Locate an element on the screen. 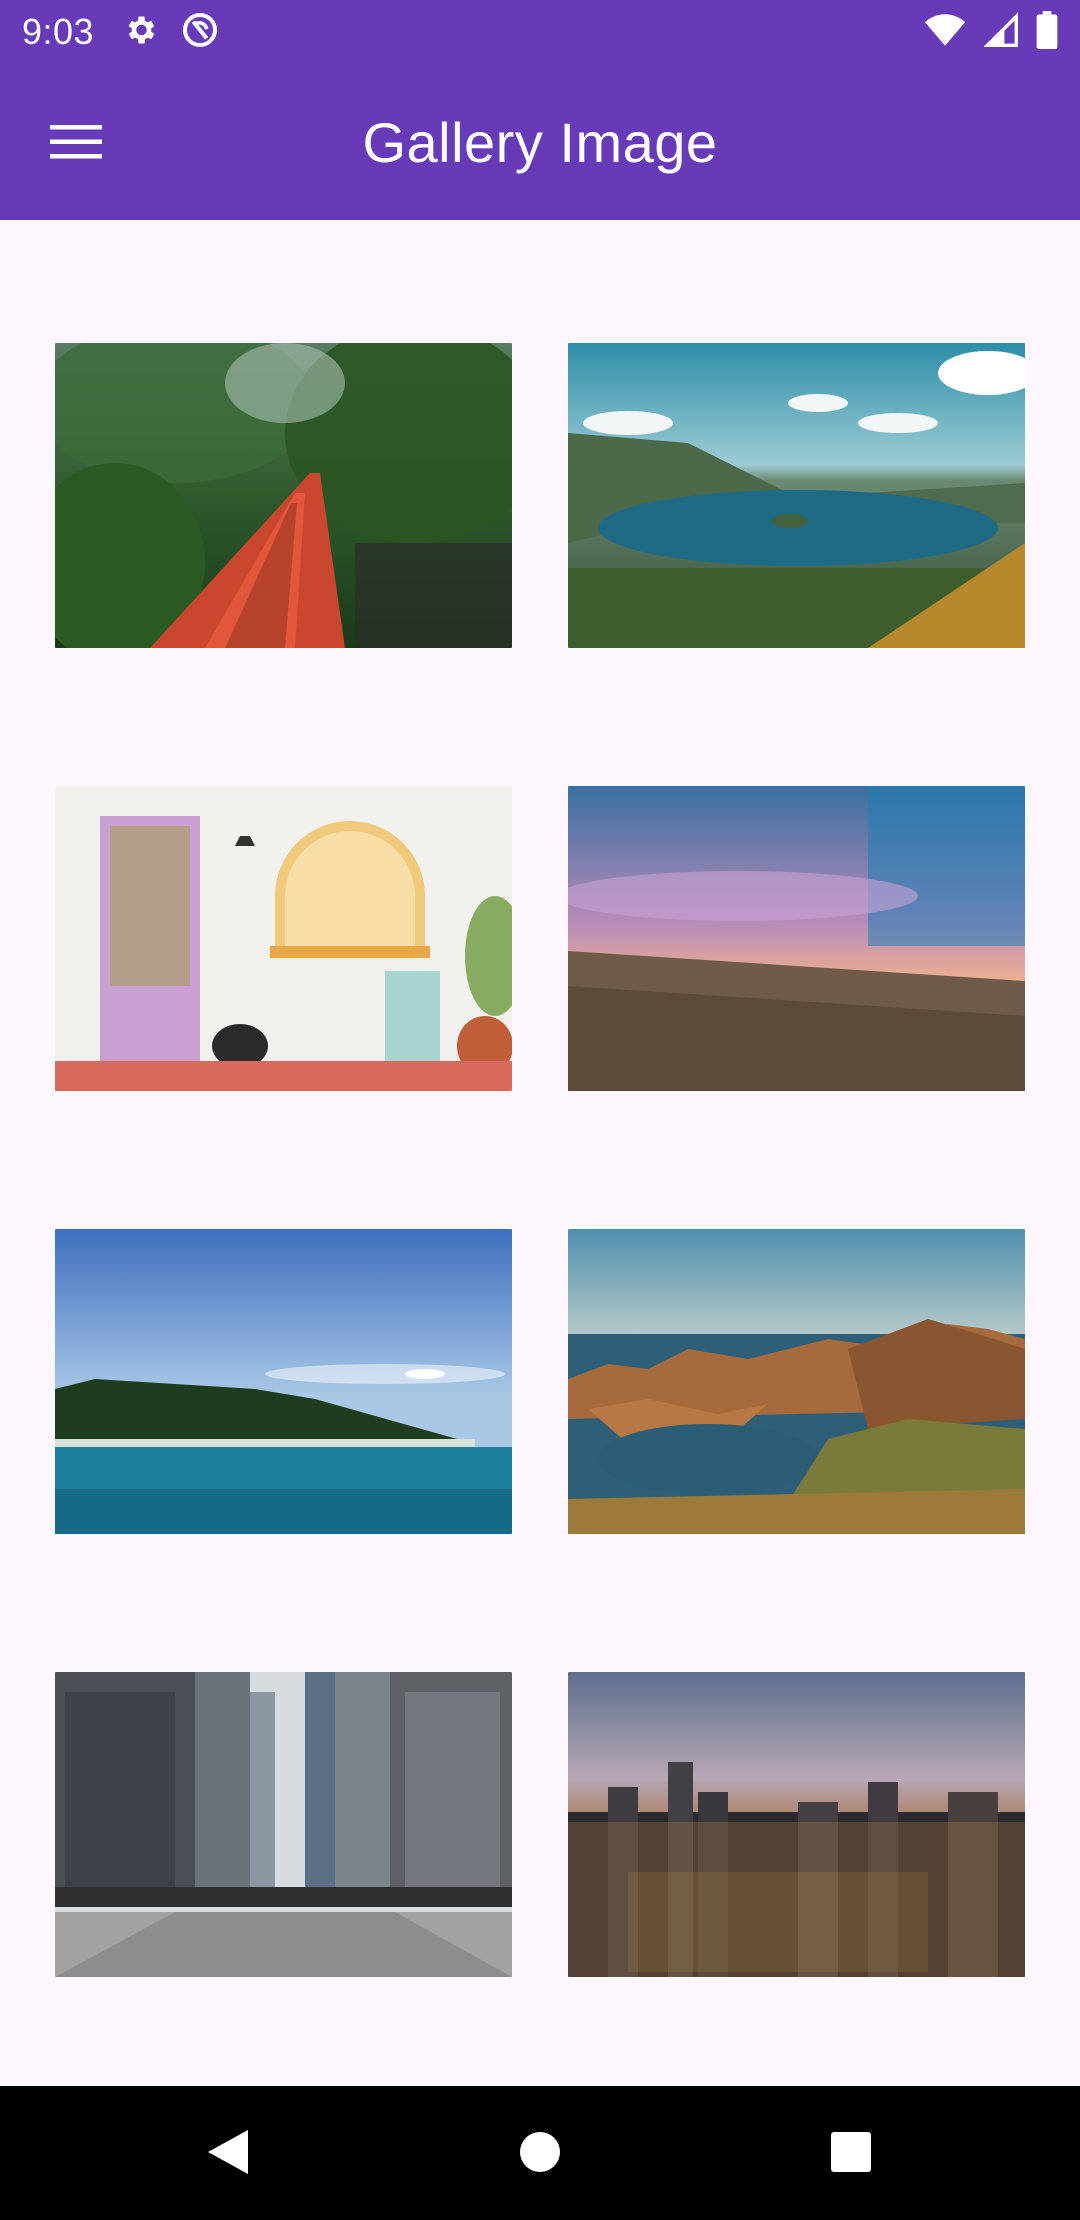 The image size is (1080, 2220). recents-button is located at coordinates (851, 2154).